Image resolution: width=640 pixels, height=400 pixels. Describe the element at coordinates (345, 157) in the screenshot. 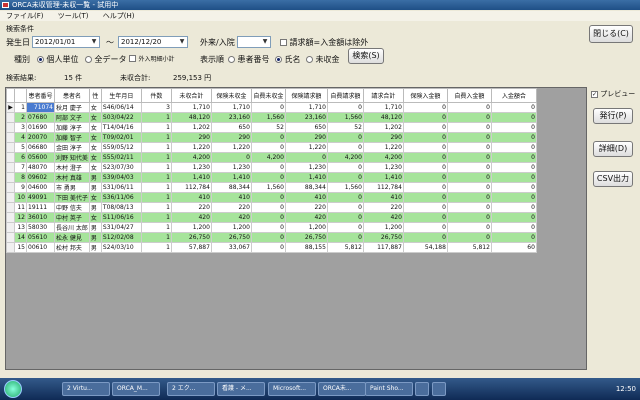

I see `table-cell: 4,200` at that location.